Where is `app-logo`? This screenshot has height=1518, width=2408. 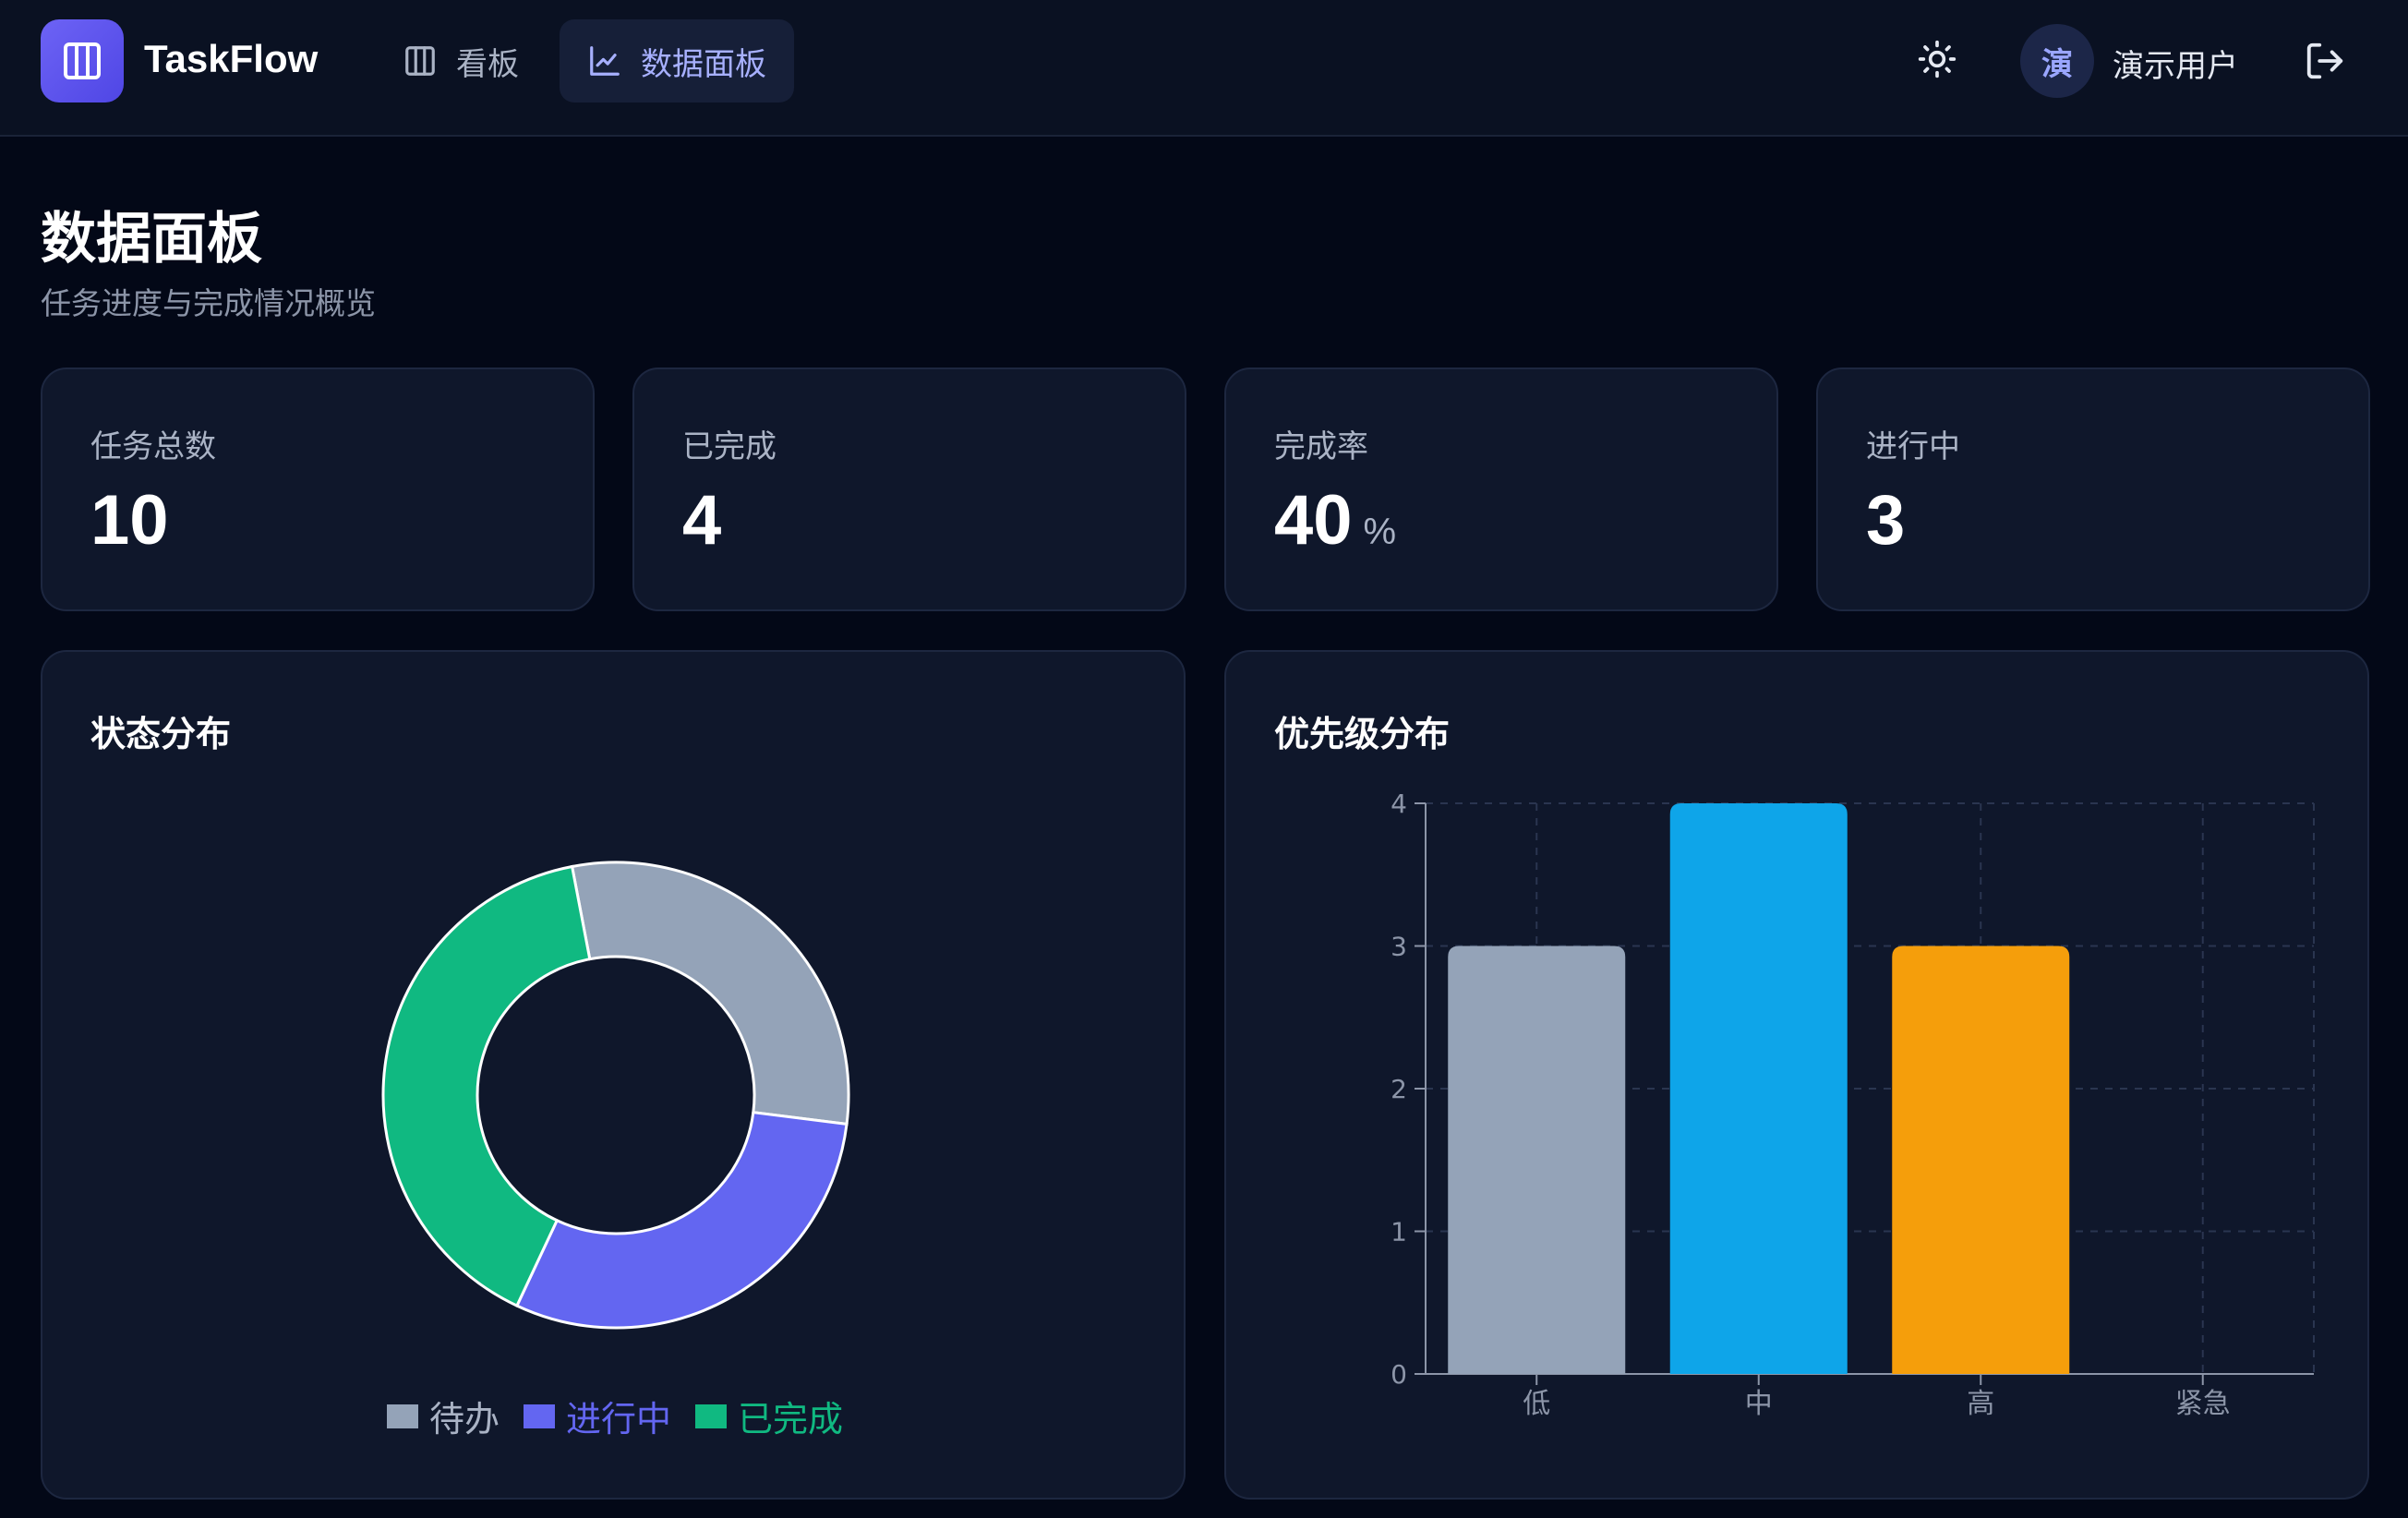 app-logo is located at coordinates (82, 60).